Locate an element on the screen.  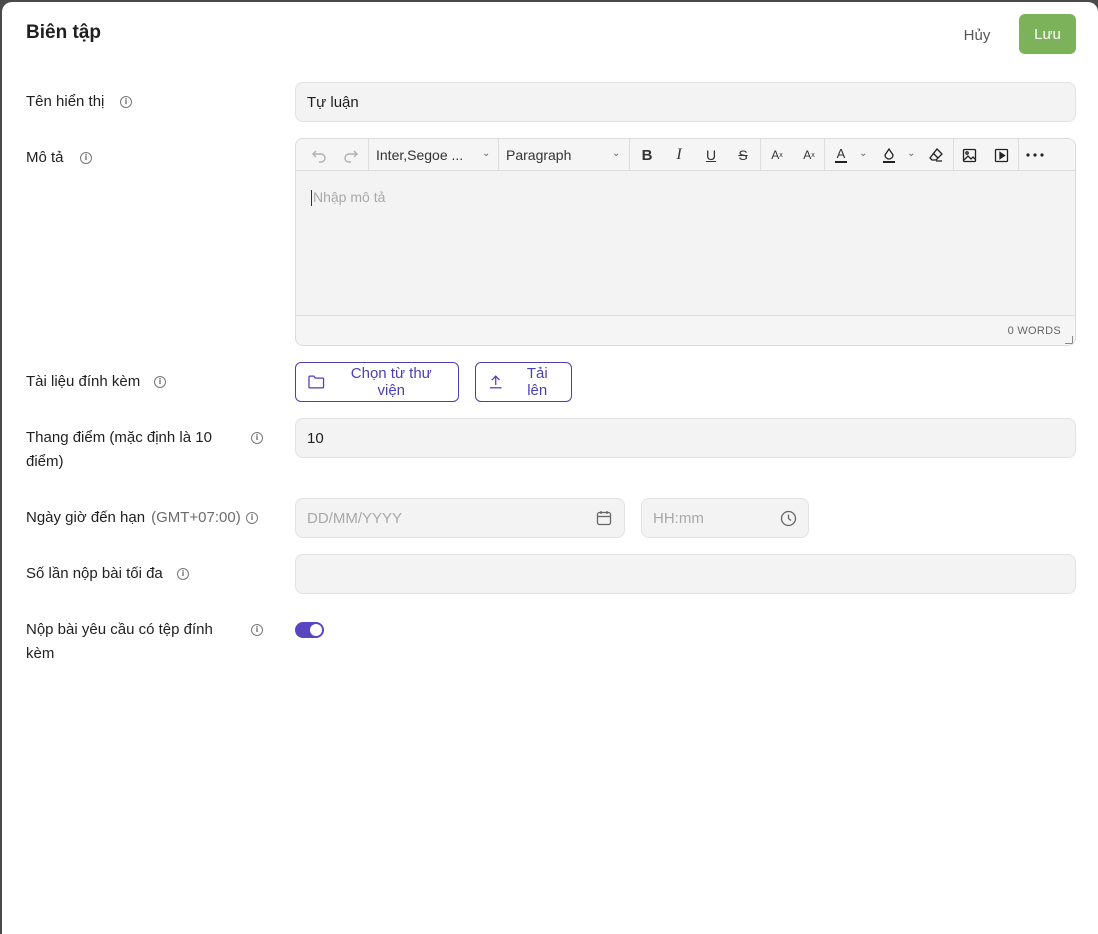
score-scale-label: Thang điểm (mặc định là 10 điểm) is located at coordinates (119, 449).